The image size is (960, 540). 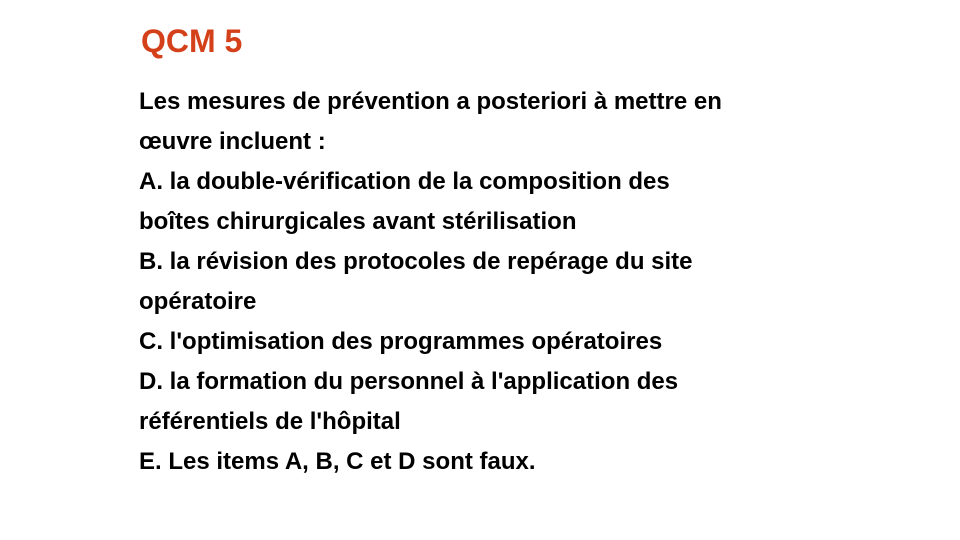 I want to click on option-b-line-2: opératoire, so click(x=198, y=301).